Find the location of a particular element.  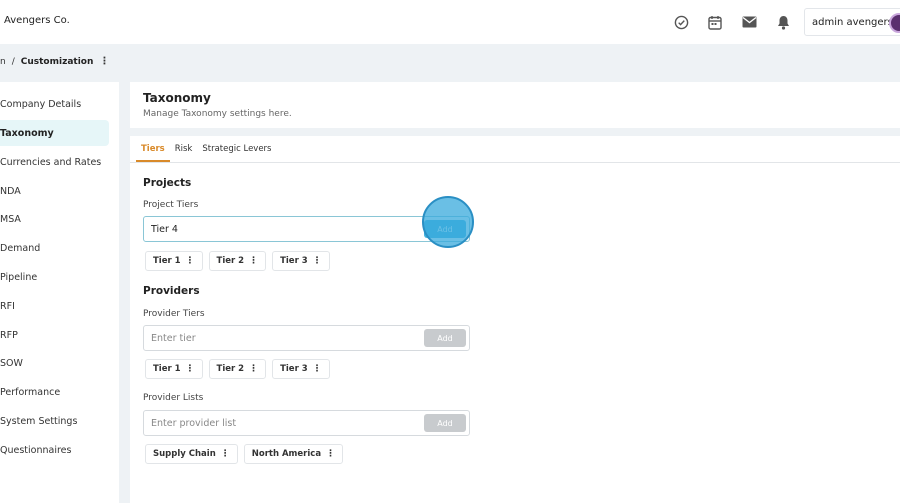

sidebar-item-pipeline: Pipeline is located at coordinates (54, 277).